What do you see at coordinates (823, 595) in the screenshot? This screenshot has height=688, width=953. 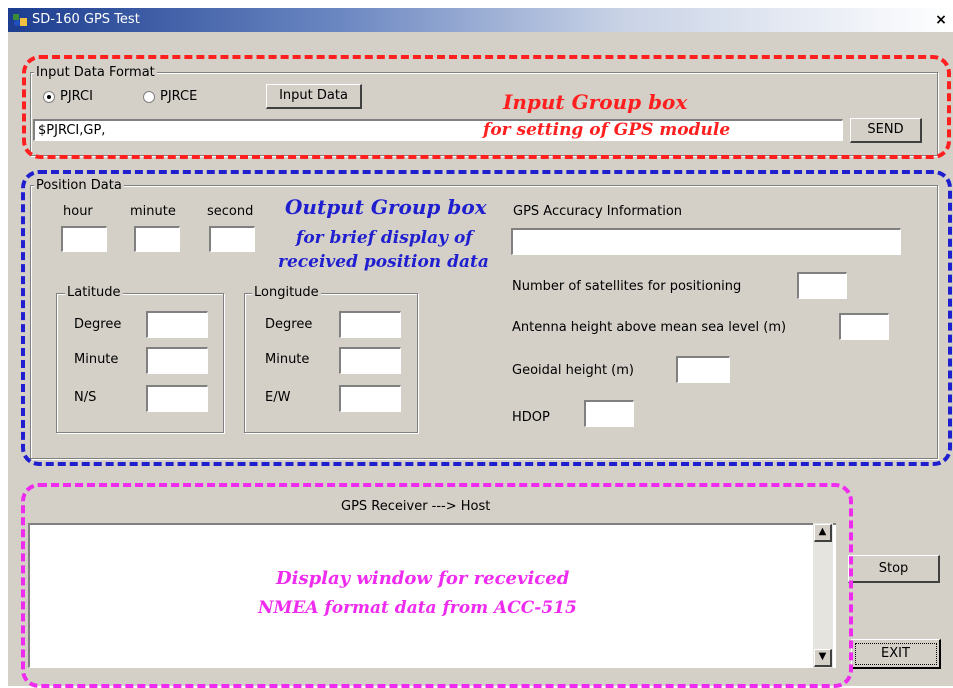 I see `vertical-scrollbar: ▲ ▼` at bounding box center [823, 595].